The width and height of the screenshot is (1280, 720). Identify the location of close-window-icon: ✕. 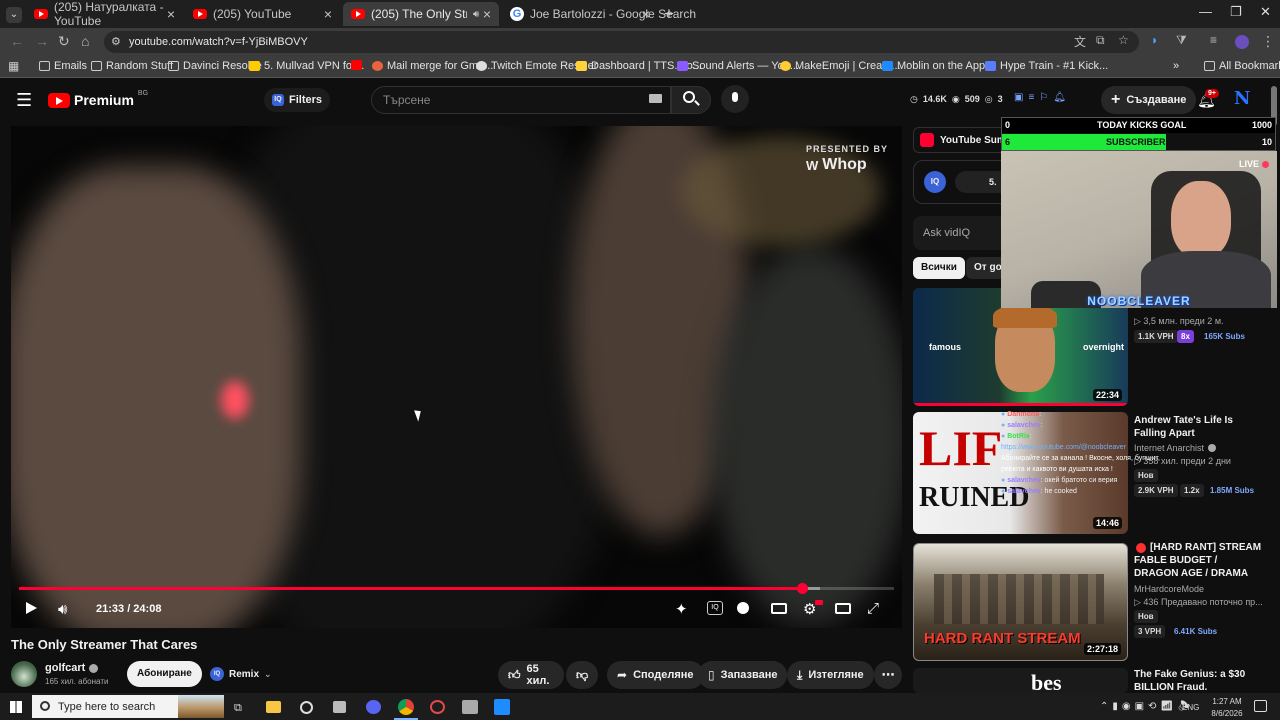
(1265, 12).